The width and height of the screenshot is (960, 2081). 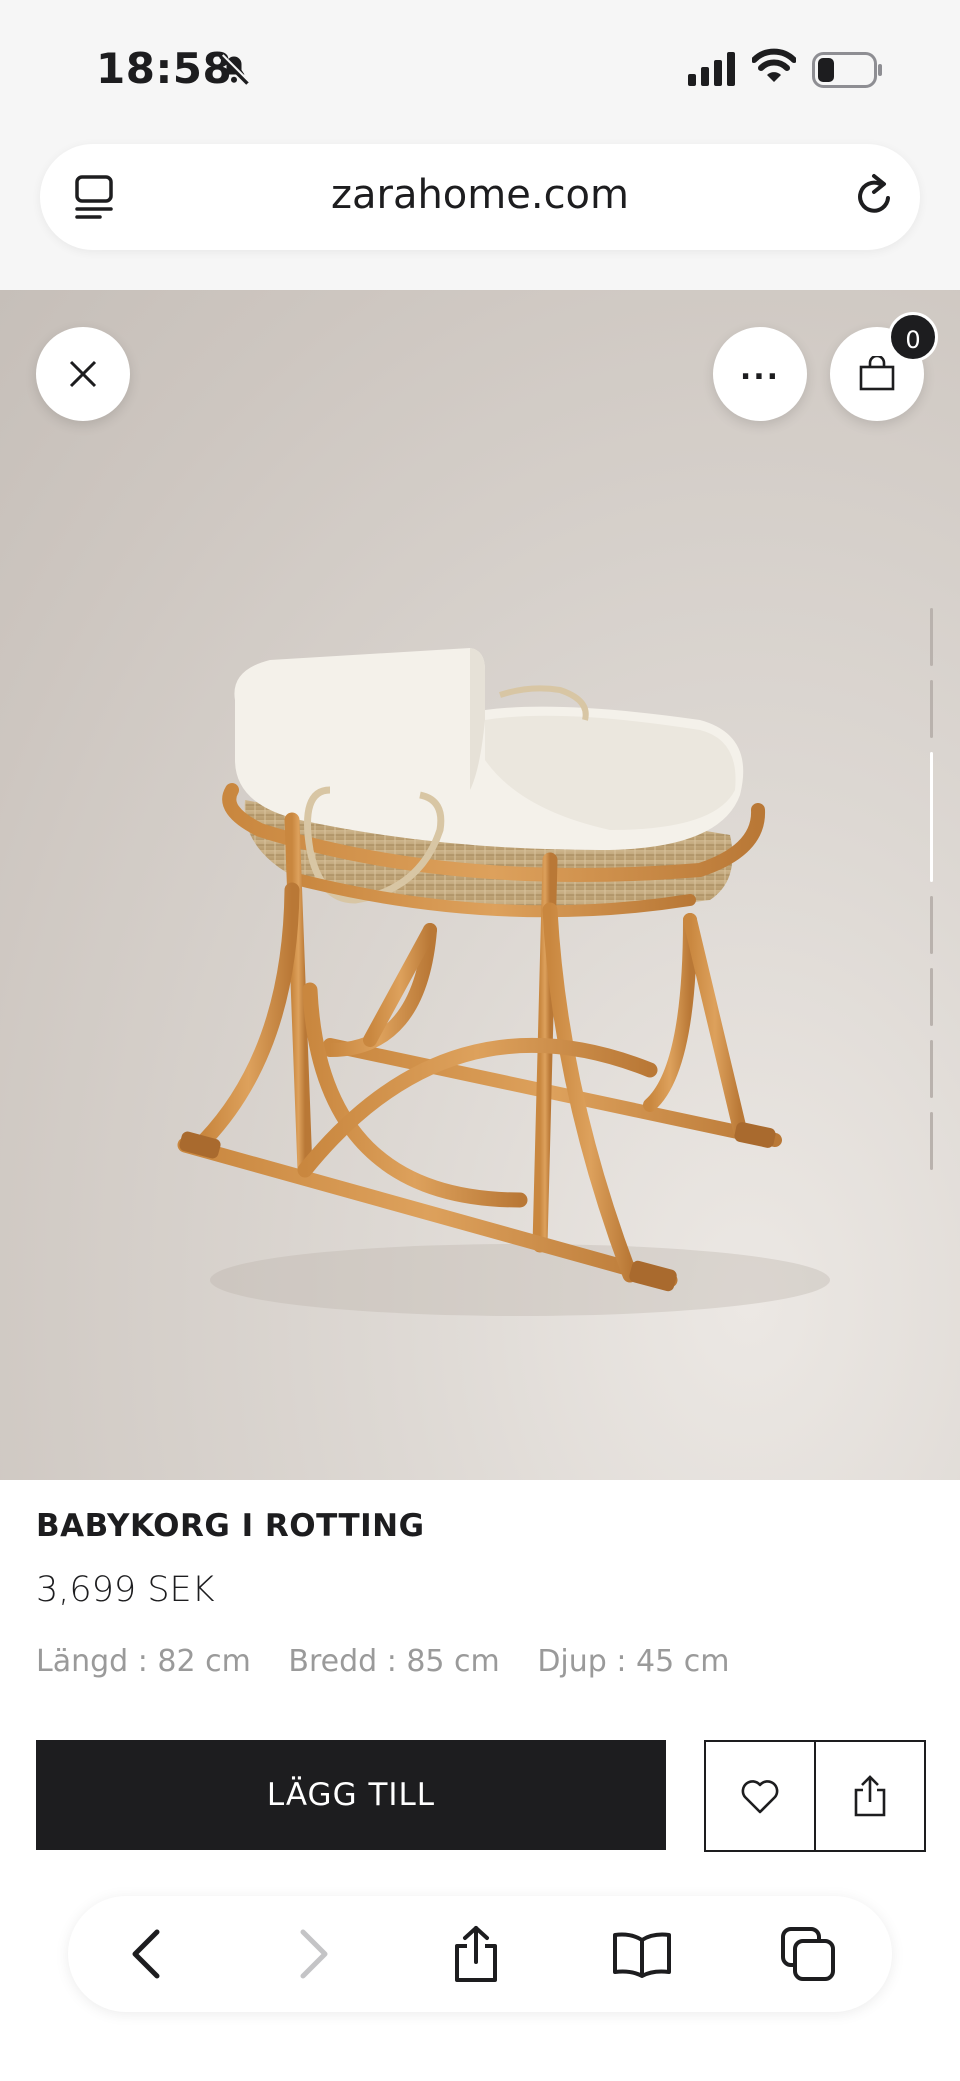 I want to click on product-dimensions: Längd : 82 cm Bredd : 85 cm Djup : 45 cm, so click(x=396, y=1661).